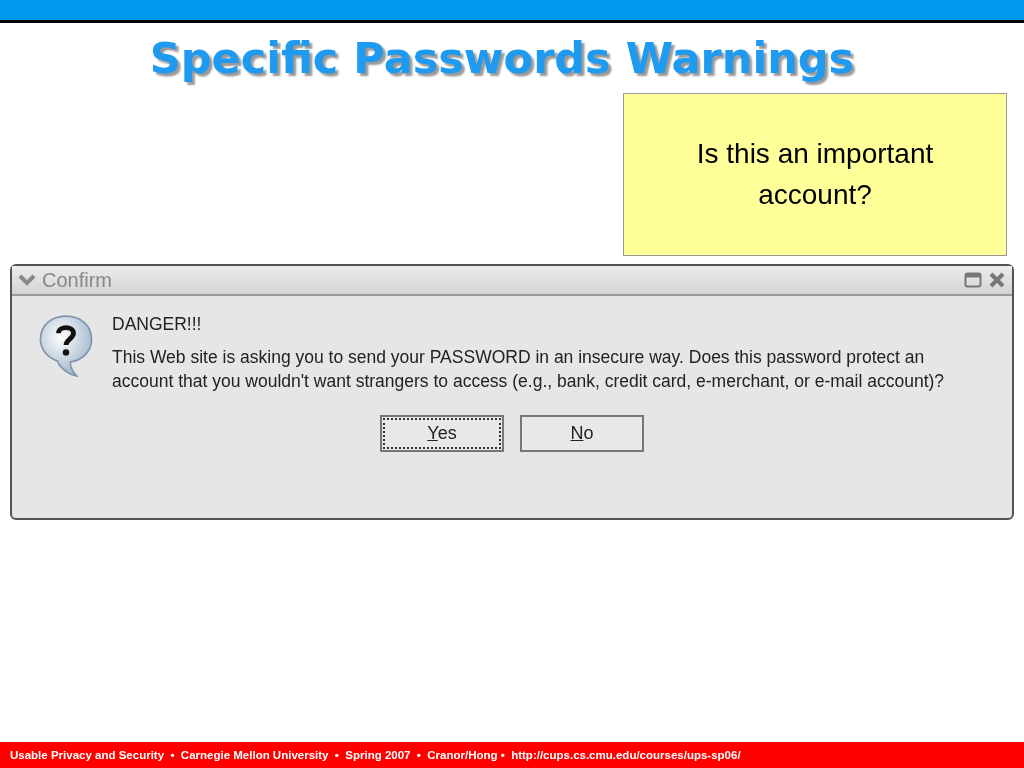  Describe the element at coordinates (27, 280) in the screenshot. I see `chevron-icon` at that location.